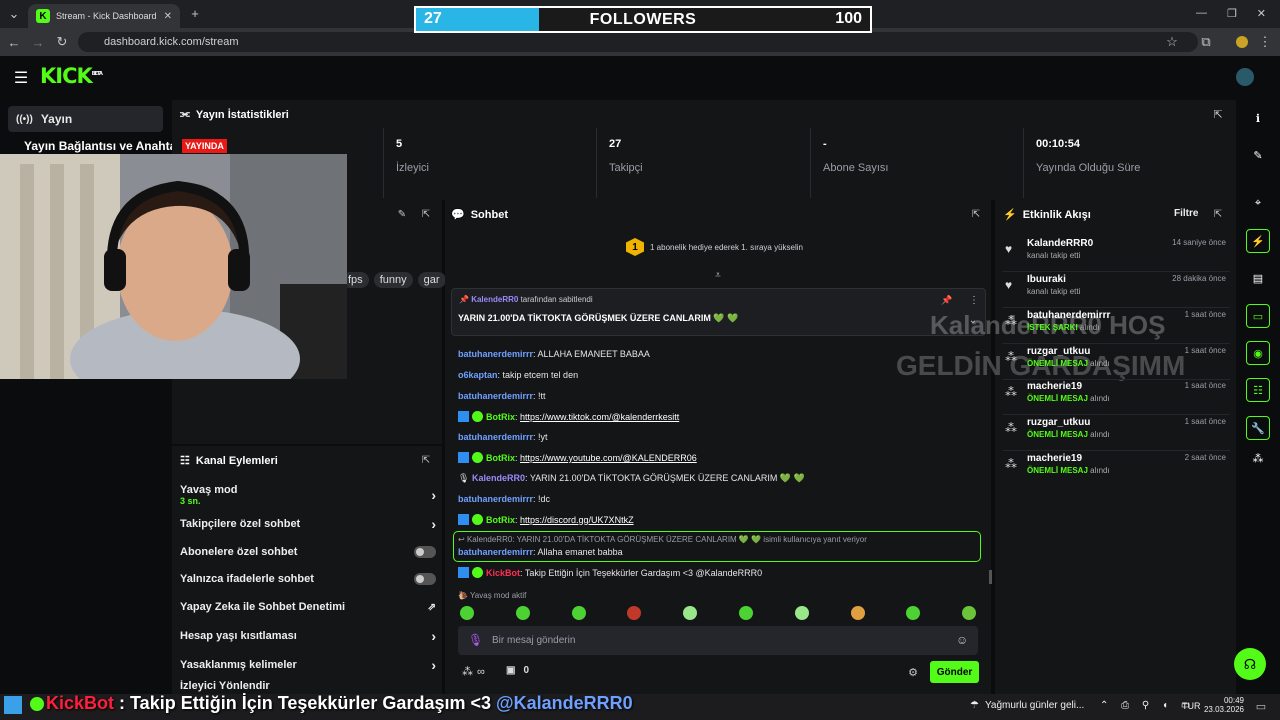 This screenshot has height=720, width=1280. I want to click on window-close-icon: ✕, so click(1261, 13).